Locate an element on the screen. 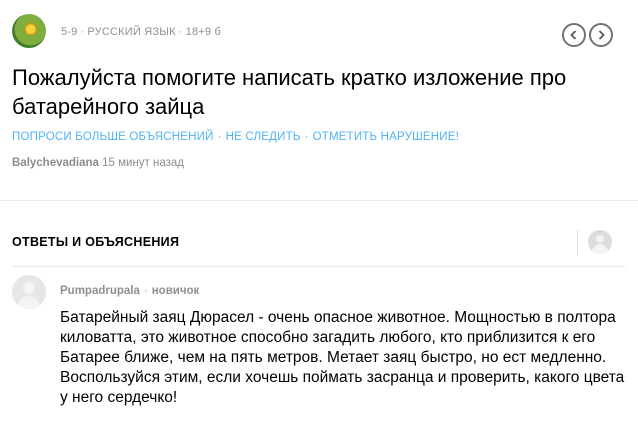  next-question-button is located at coordinates (601, 35).